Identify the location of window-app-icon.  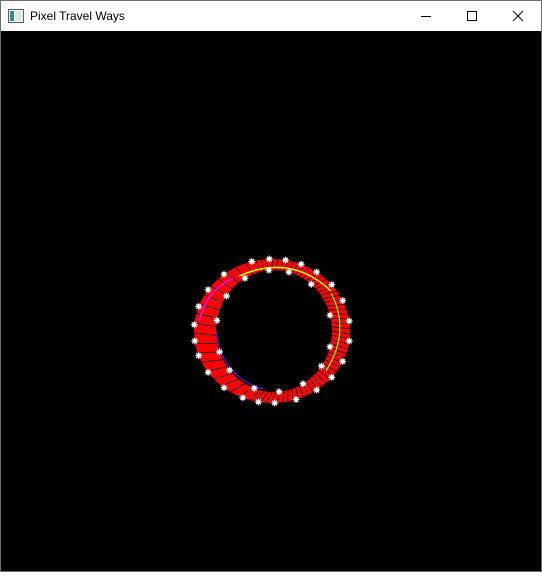
(16, 16).